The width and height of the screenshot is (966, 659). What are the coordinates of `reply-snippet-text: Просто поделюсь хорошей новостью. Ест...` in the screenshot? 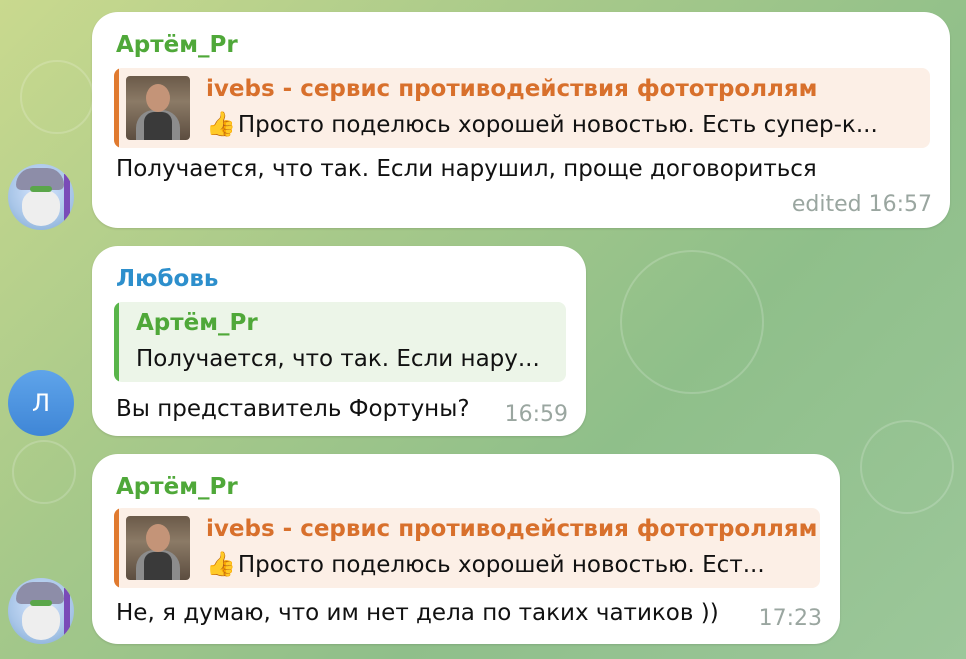 It's located at (501, 565).